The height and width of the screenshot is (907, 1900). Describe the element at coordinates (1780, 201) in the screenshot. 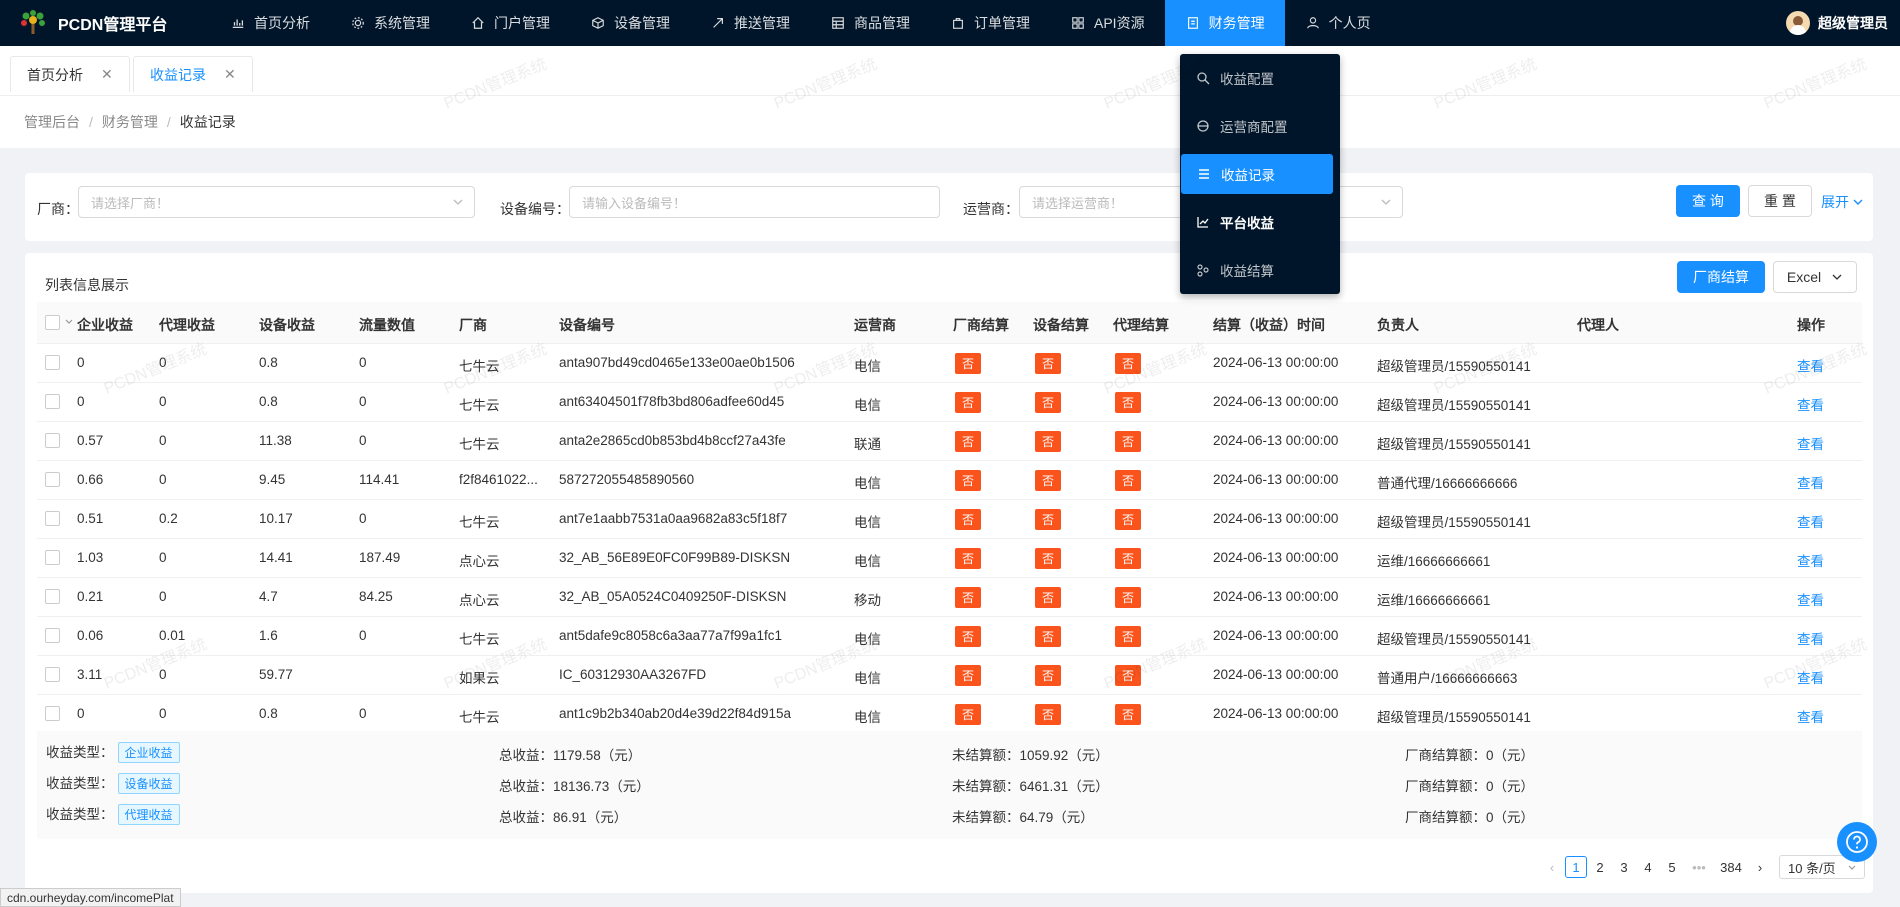

I see `reset-button: 重 置` at that location.